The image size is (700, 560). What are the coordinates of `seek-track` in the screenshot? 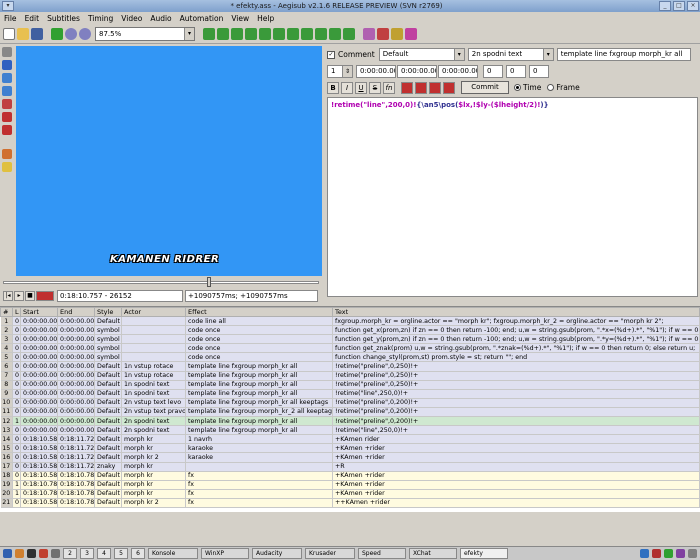 It's located at (161, 282).